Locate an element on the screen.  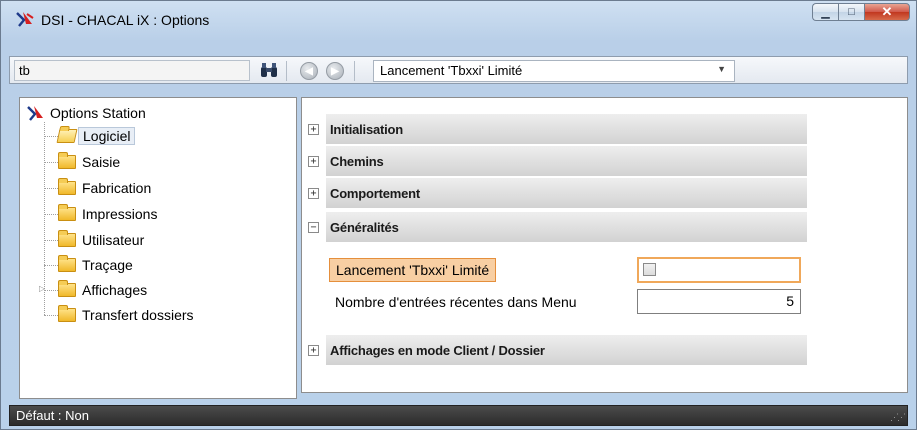
status-bar: Défaut : Non ⋰⋰ is located at coordinates (458, 415).